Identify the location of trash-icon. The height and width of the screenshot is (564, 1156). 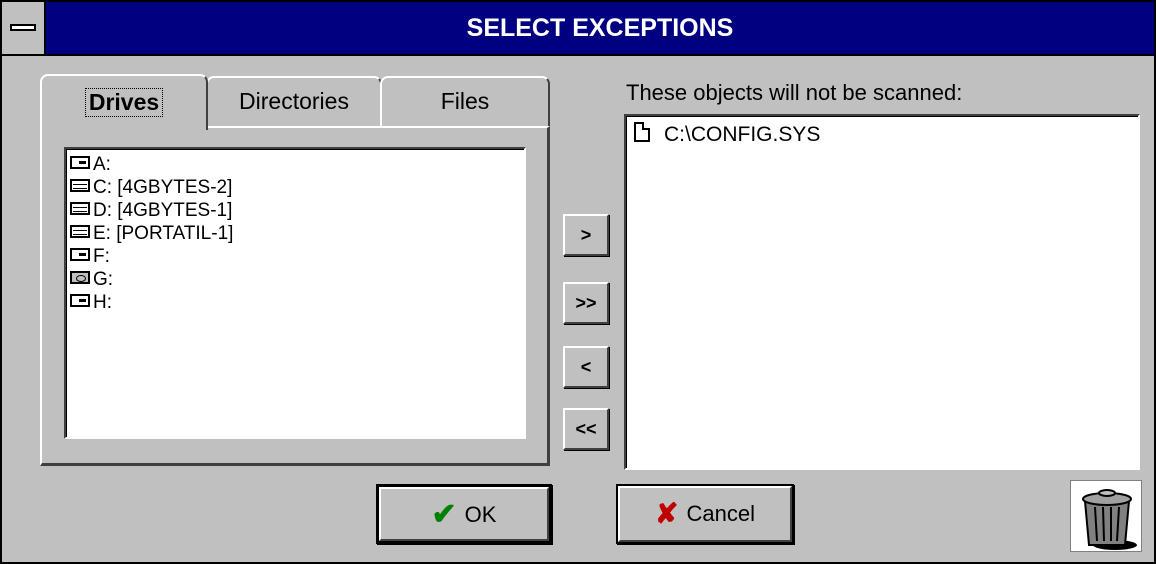
(1109, 519).